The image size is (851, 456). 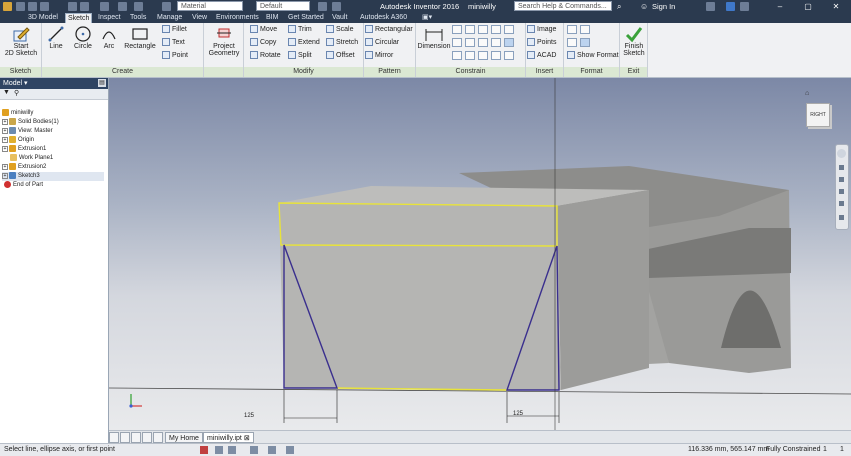 What do you see at coordinates (7, 6) in the screenshot?
I see `inventor-logo-icon` at bounding box center [7, 6].